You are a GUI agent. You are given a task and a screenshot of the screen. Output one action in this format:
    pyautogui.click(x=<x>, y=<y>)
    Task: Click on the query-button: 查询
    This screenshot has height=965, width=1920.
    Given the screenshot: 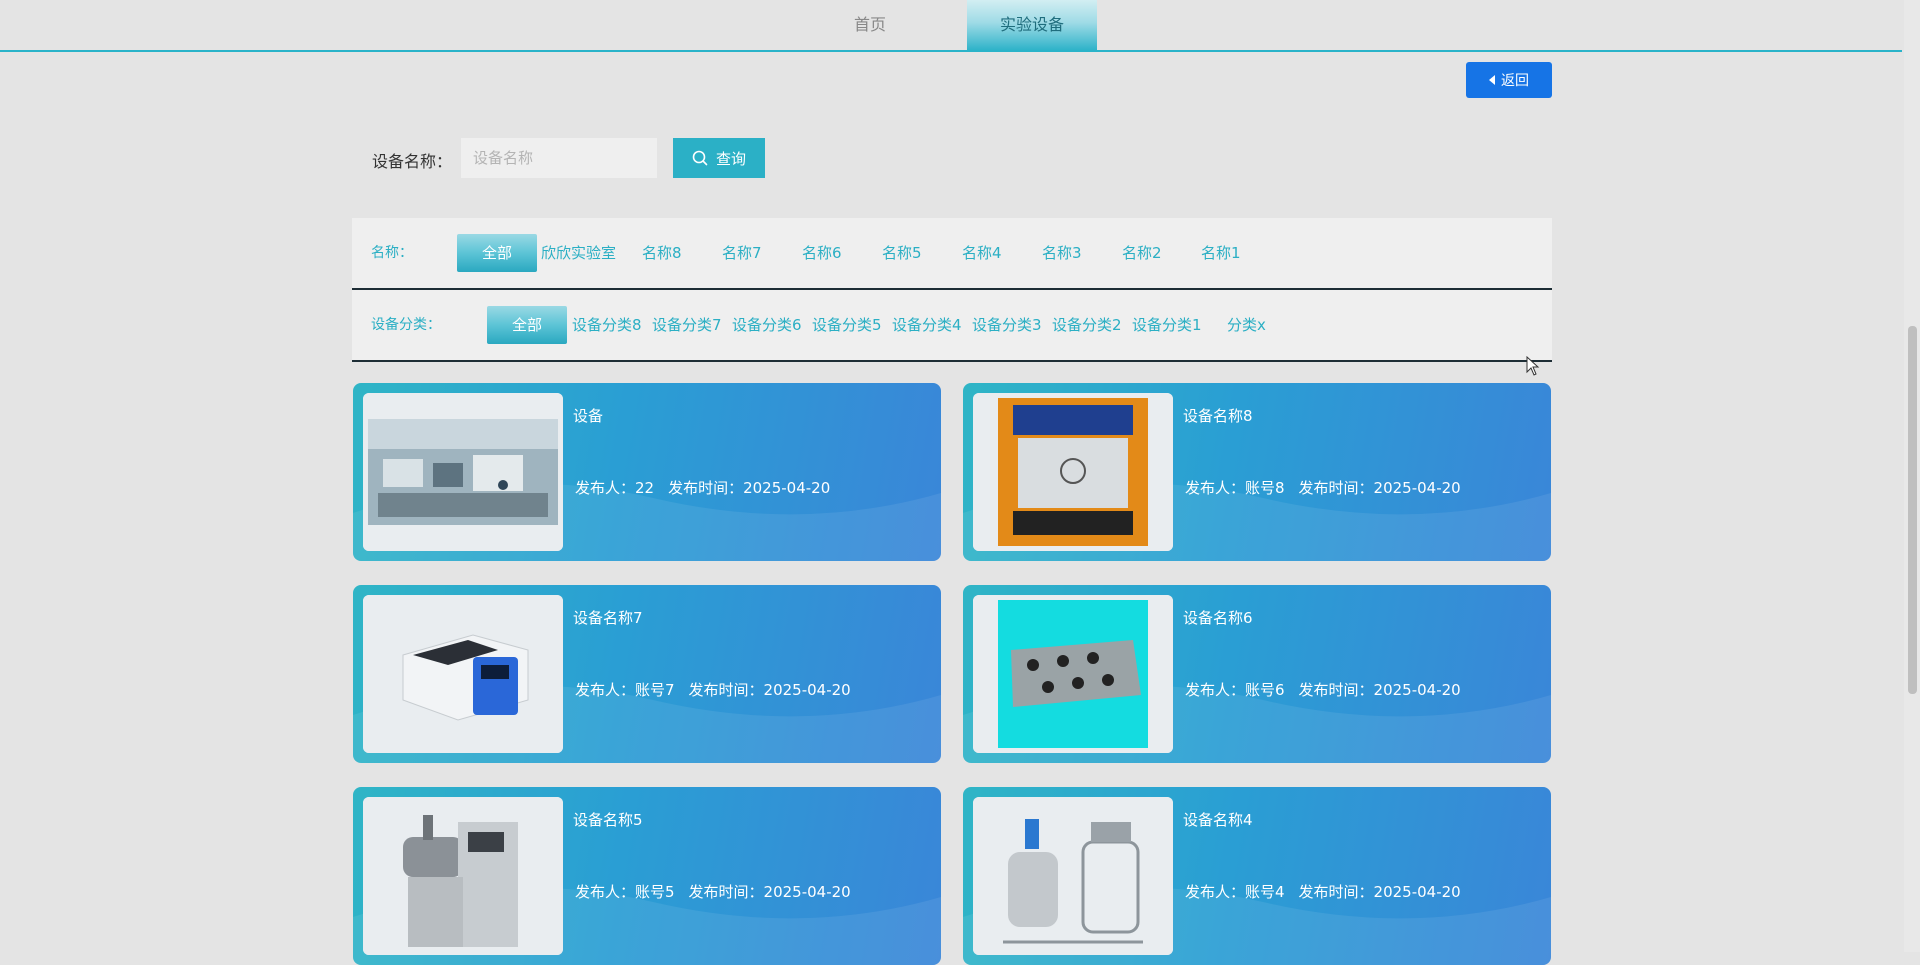 What is the action you would take?
    pyautogui.click(x=719, y=158)
    